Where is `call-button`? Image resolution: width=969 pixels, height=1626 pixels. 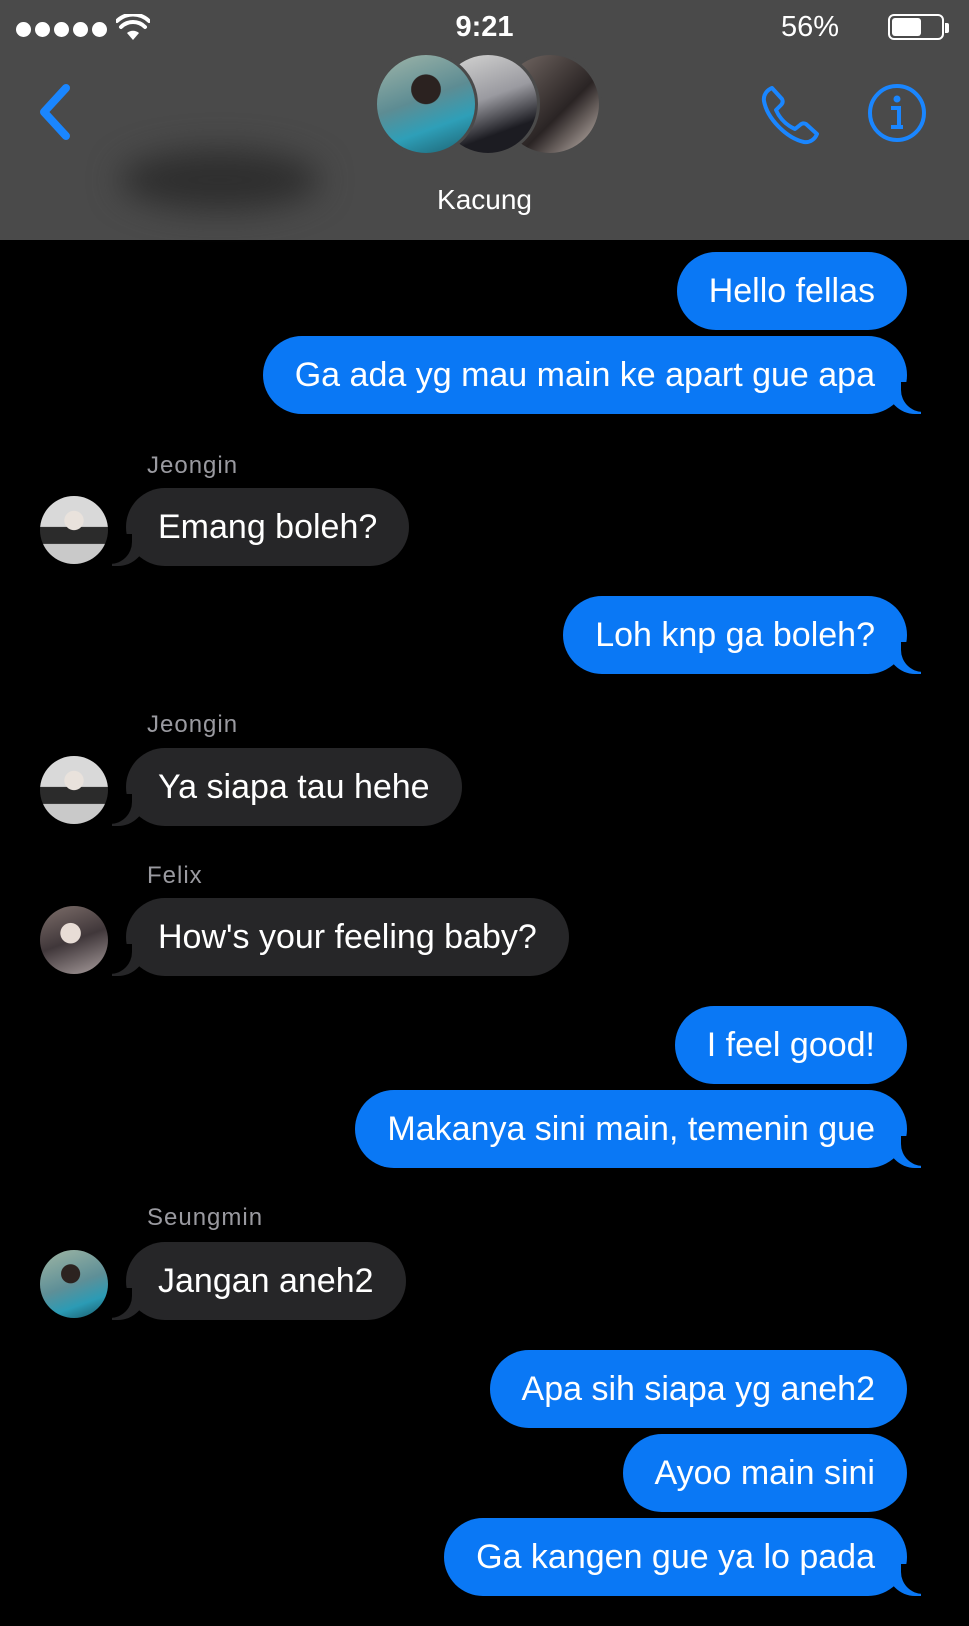
call-button is located at coordinates (791, 115).